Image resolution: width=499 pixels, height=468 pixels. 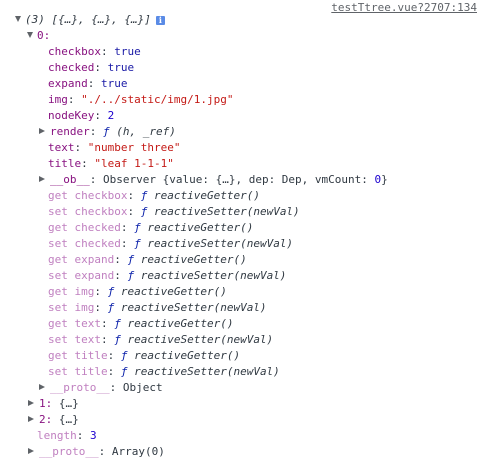 What do you see at coordinates (71, 67) in the screenshot?
I see `property-key: checked` at bounding box center [71, 67].